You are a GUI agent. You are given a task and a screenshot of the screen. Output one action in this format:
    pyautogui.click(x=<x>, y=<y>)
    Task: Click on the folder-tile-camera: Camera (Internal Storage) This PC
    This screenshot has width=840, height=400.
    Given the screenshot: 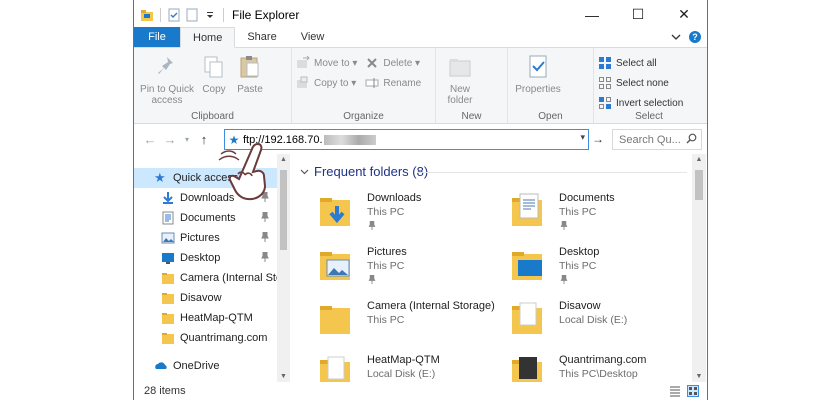 What is the action you would take?
    pyautogui.click(x=393, y=323)
    